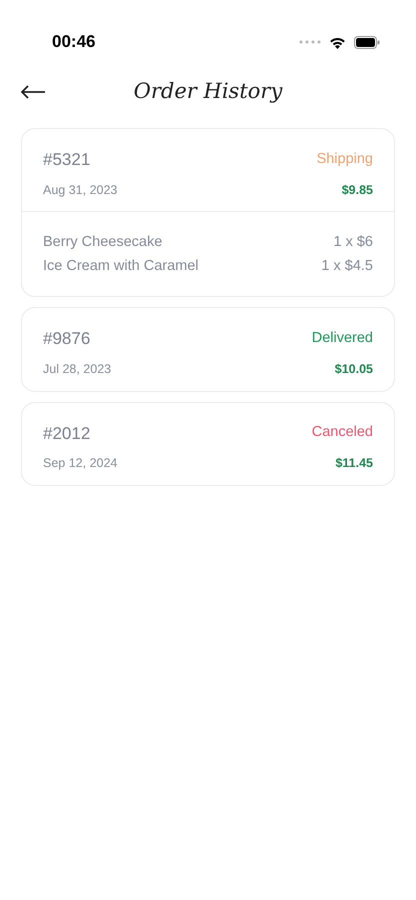 The width and height of the screenshot is (416, 900). Describe the element at coordinates (353, 369) in the screenshot. I see `order-total: $10.05` at that location.